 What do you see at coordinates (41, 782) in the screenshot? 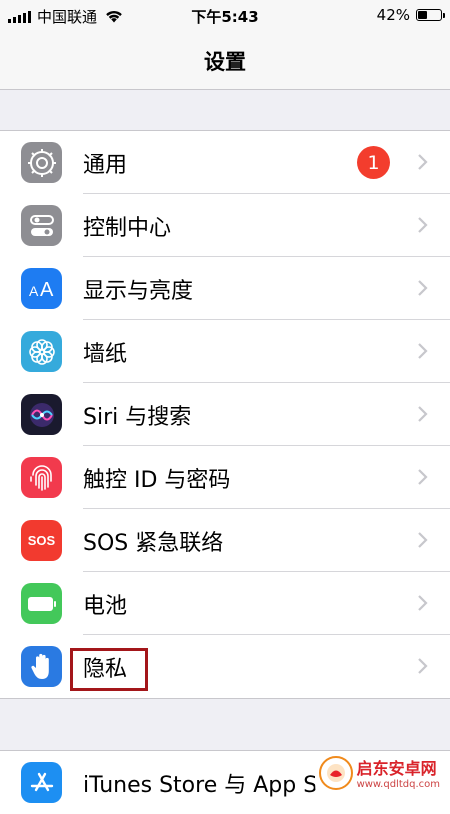
I see `app-store-icon` at bounding box center [41, 782].